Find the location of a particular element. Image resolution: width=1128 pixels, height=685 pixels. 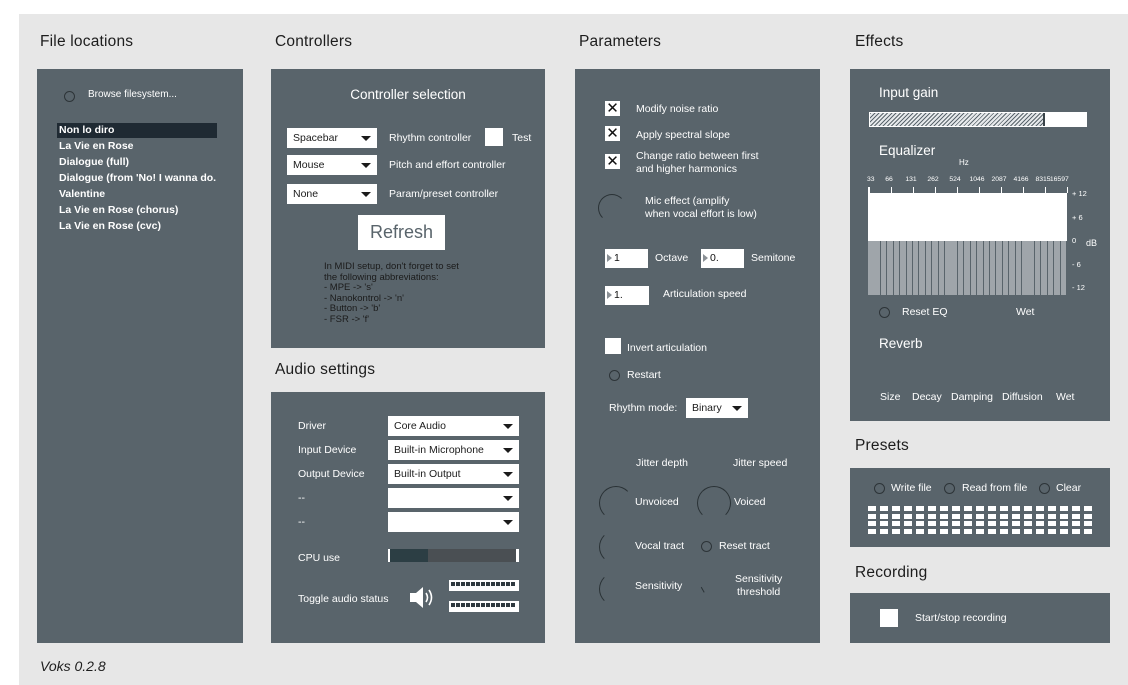

unvoiced-dial is located at coordinates (616, 503).